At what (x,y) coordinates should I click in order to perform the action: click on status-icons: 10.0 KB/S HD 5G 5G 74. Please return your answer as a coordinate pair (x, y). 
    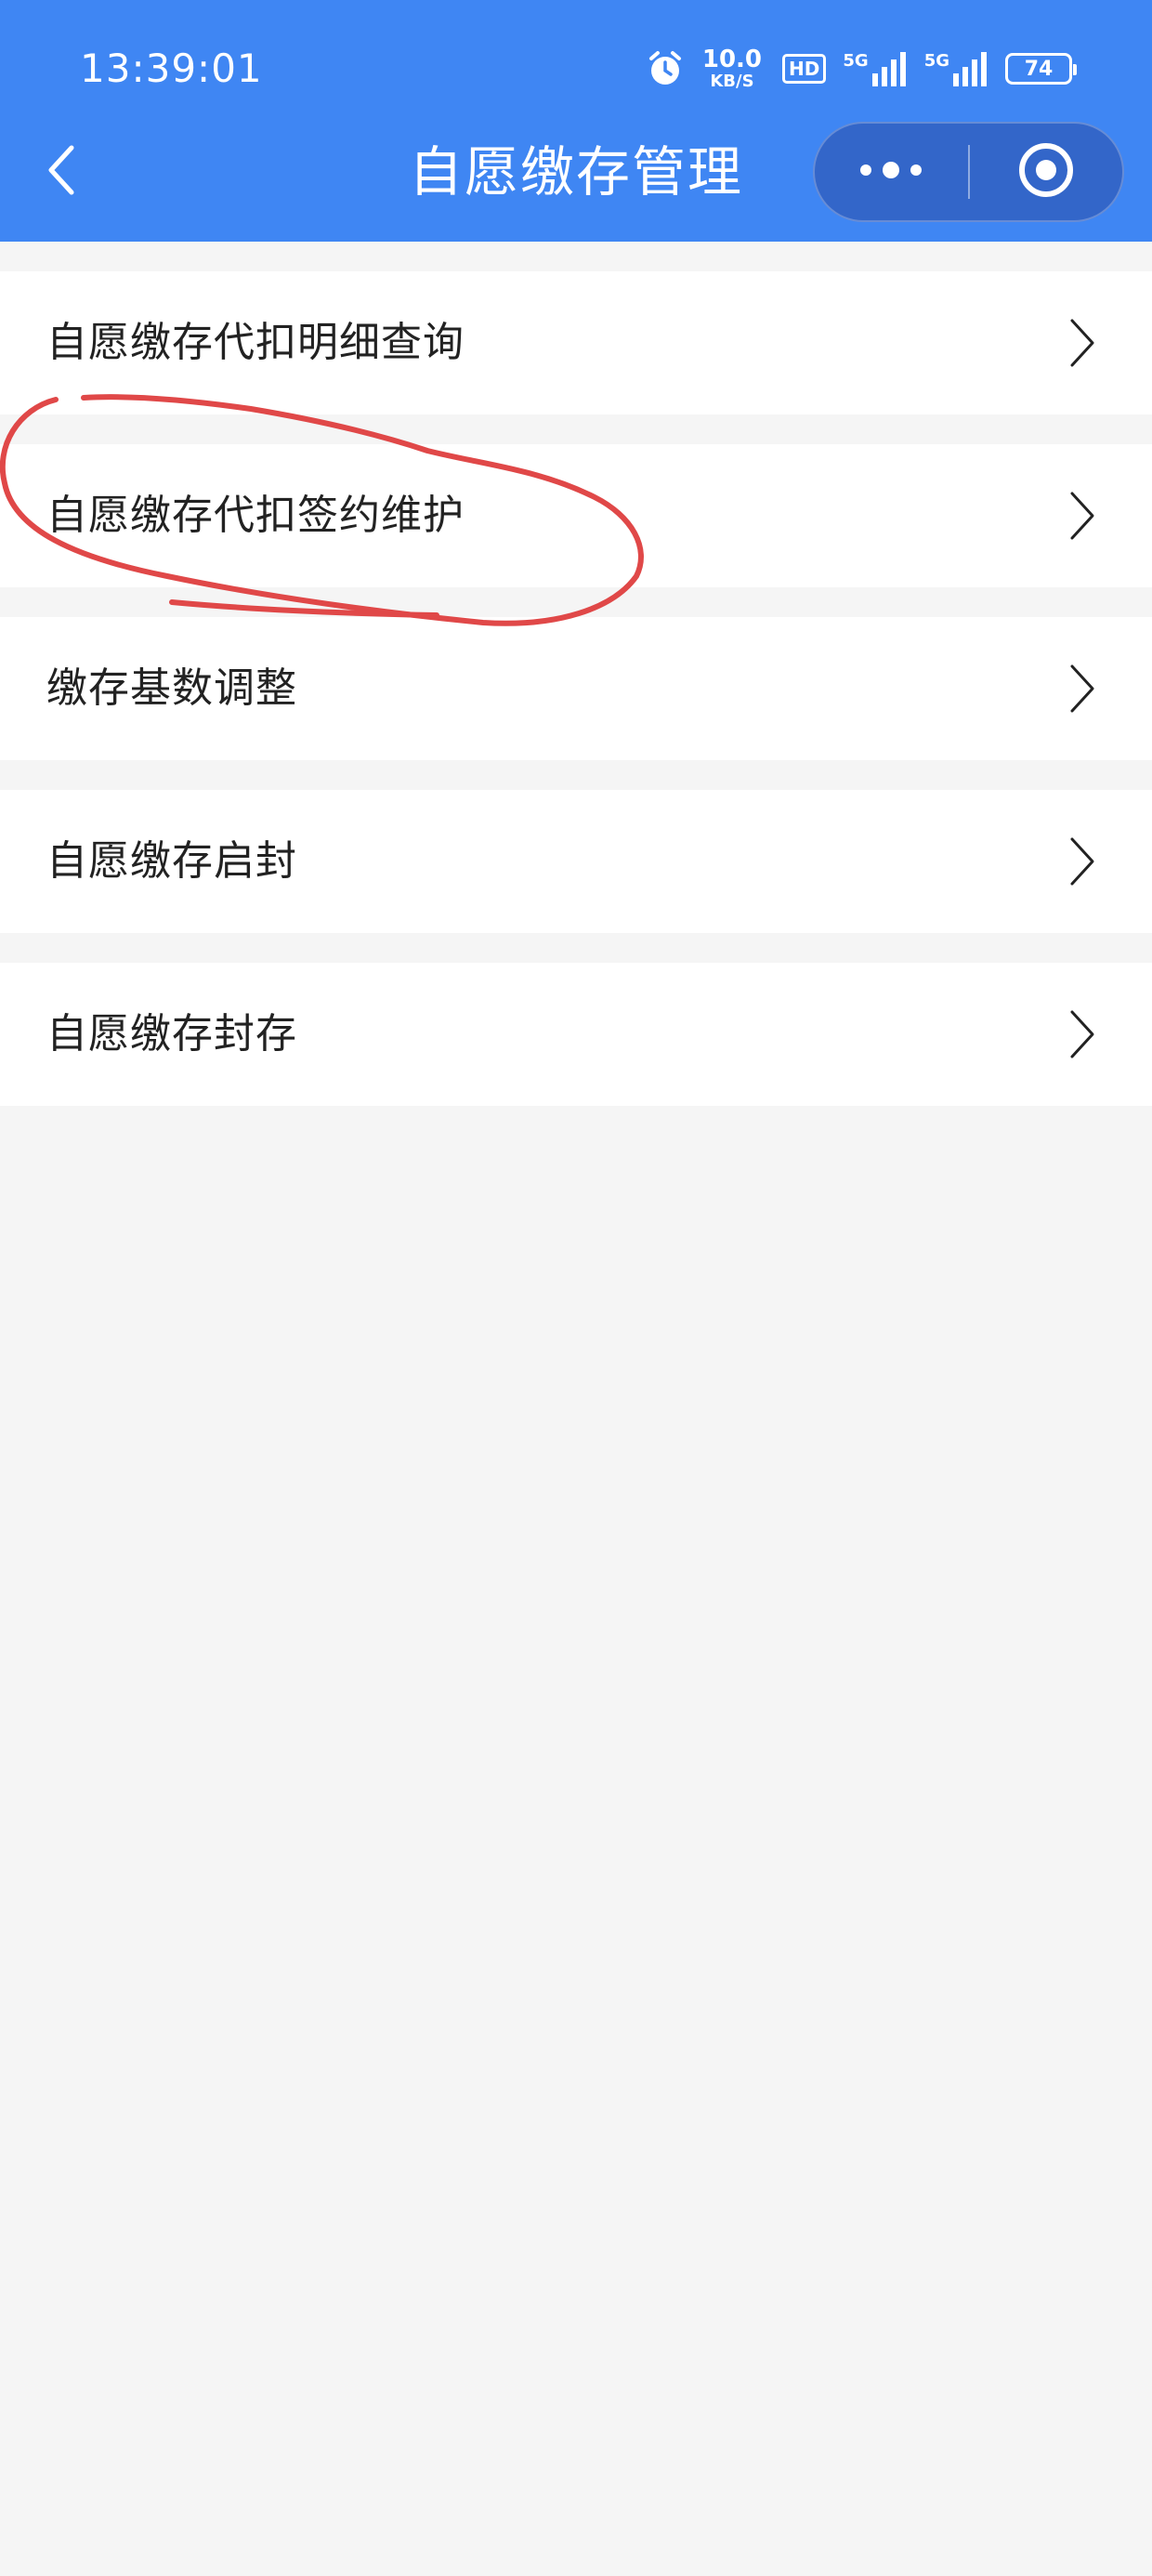
    Looking at the image, I should click on (861, 69).